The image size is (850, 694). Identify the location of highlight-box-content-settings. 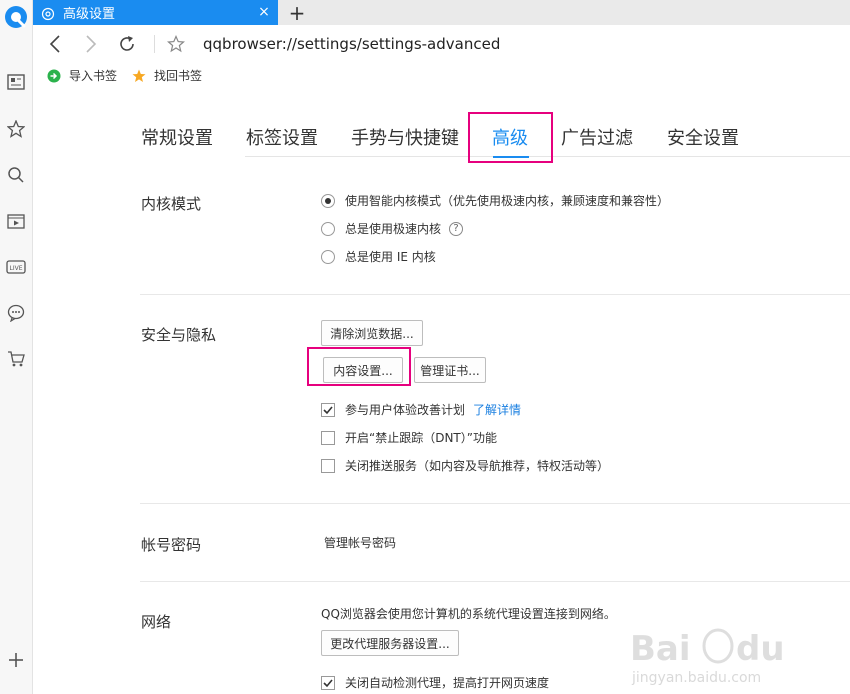
(359, 366).